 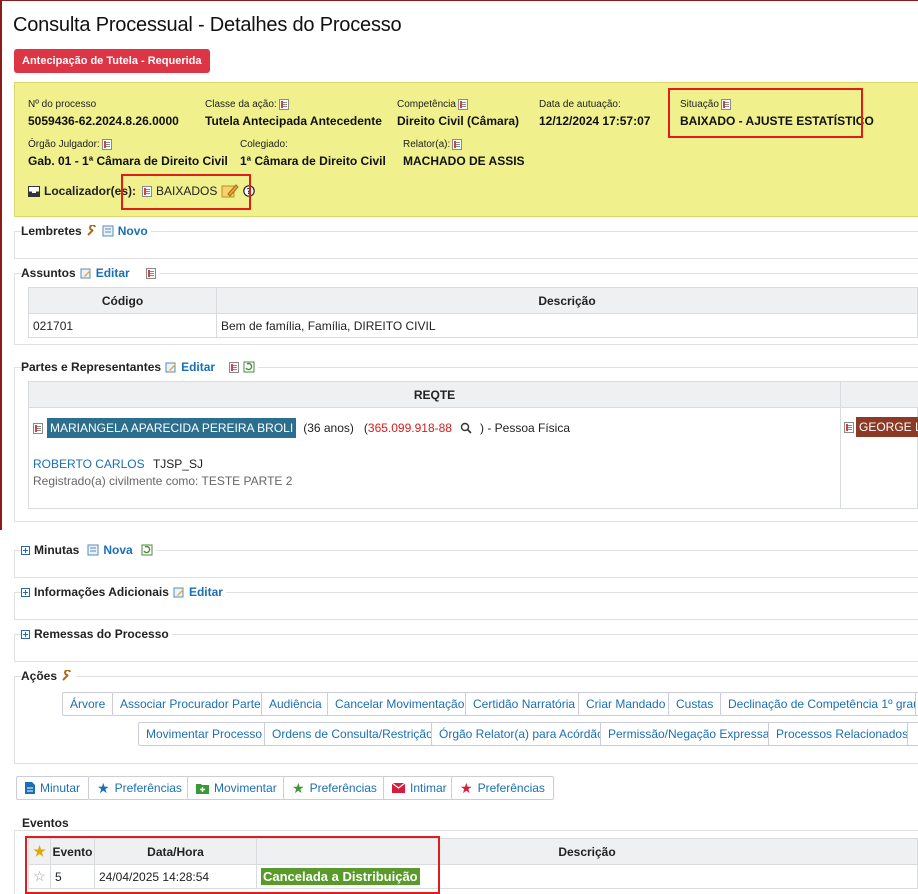 What do you see at coordinates (328, 428) in the screenshot?
I see `parte-idade: (36 anos)` at bounding box center [328, 428].